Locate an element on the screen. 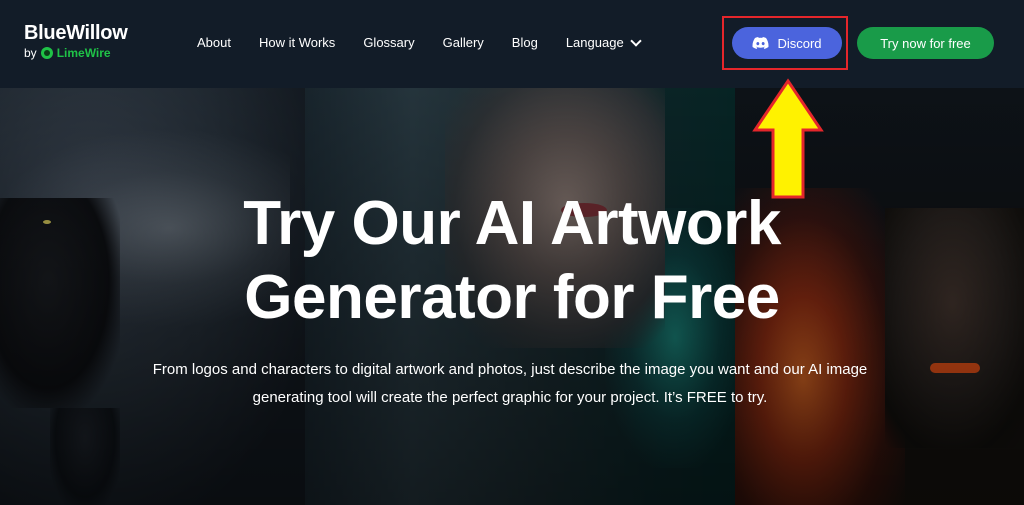 The height and width of the screenshot is (505, 1024). nav-item-how-it-works: How it Works is located at coordinates (297, 42).